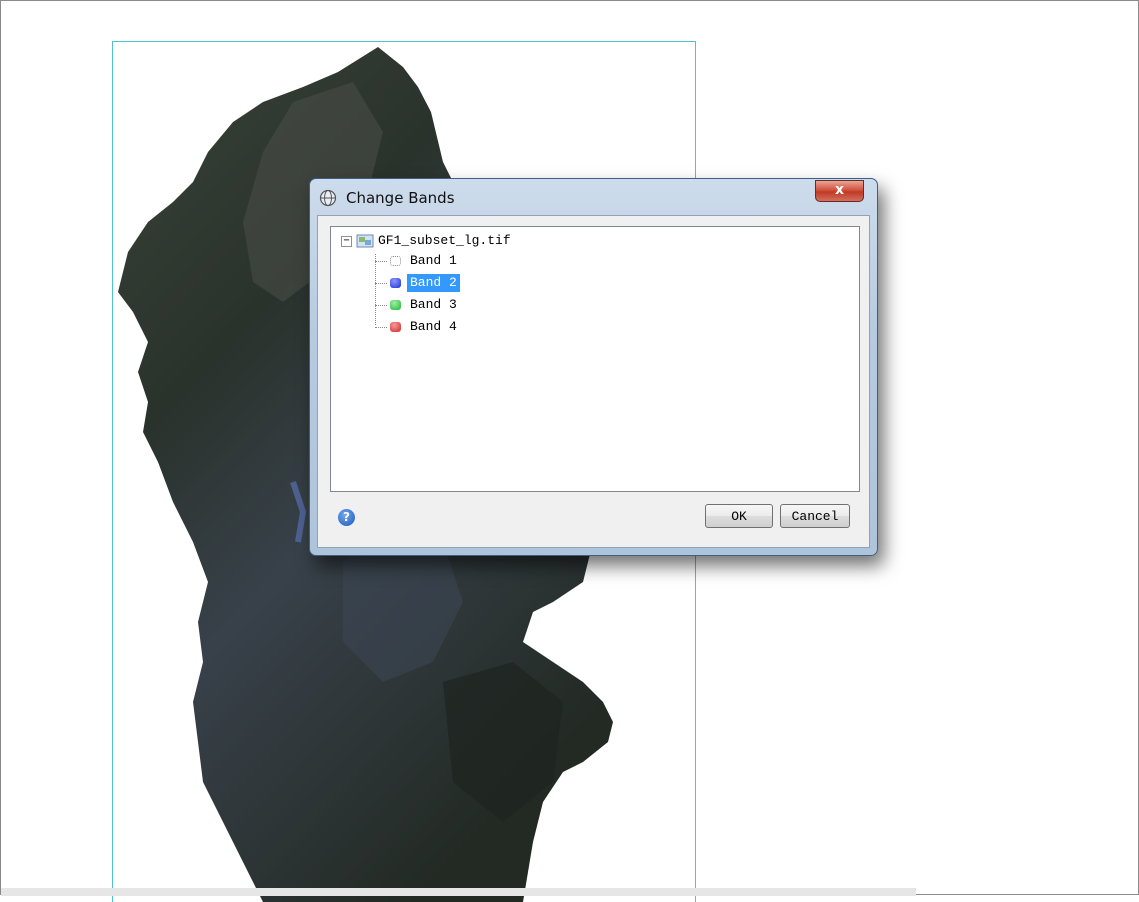 The image size is (1139, 902). What do you see at coordinates (328, 198) in the screenshot?
I see `globe-icon` at bounding box center [328, 198].